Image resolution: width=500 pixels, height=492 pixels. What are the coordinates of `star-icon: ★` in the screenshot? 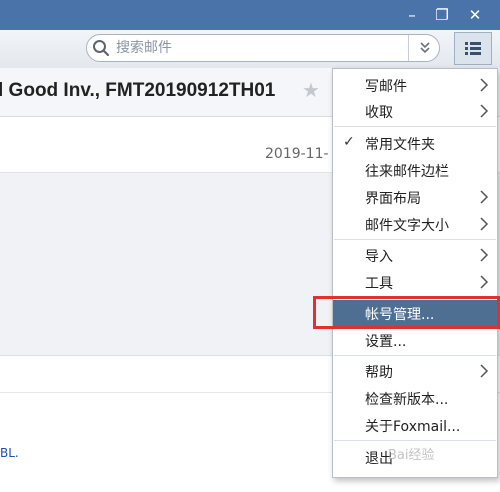 It's located at (311, 90).